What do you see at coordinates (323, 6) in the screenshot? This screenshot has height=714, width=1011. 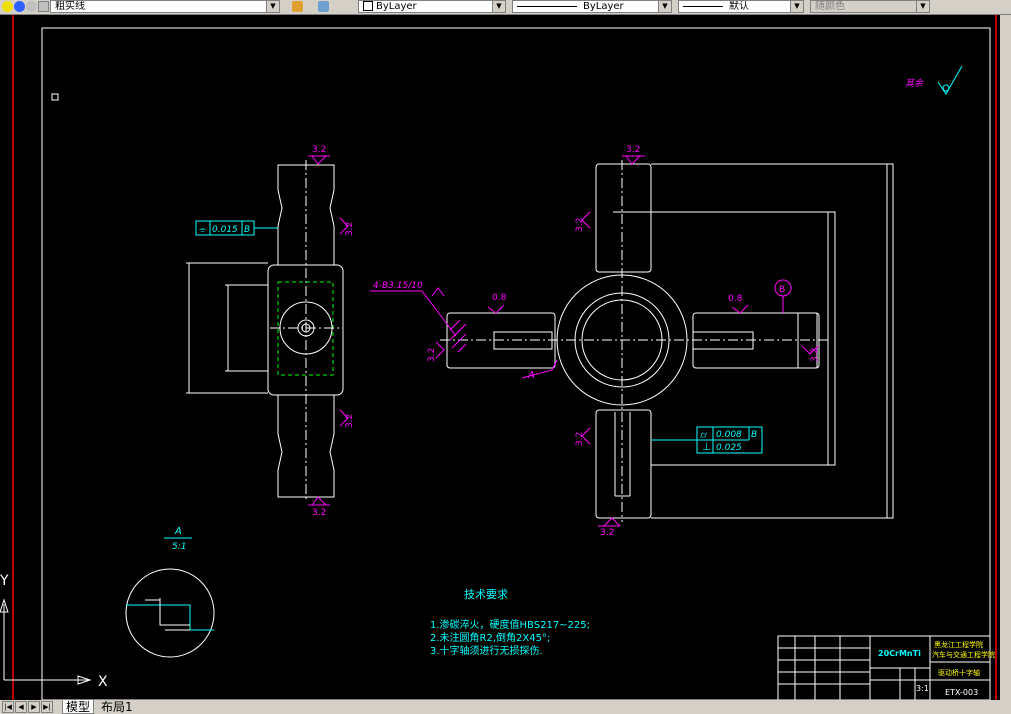 I see `layer-previous-icon` at bounding box center [323, 6].